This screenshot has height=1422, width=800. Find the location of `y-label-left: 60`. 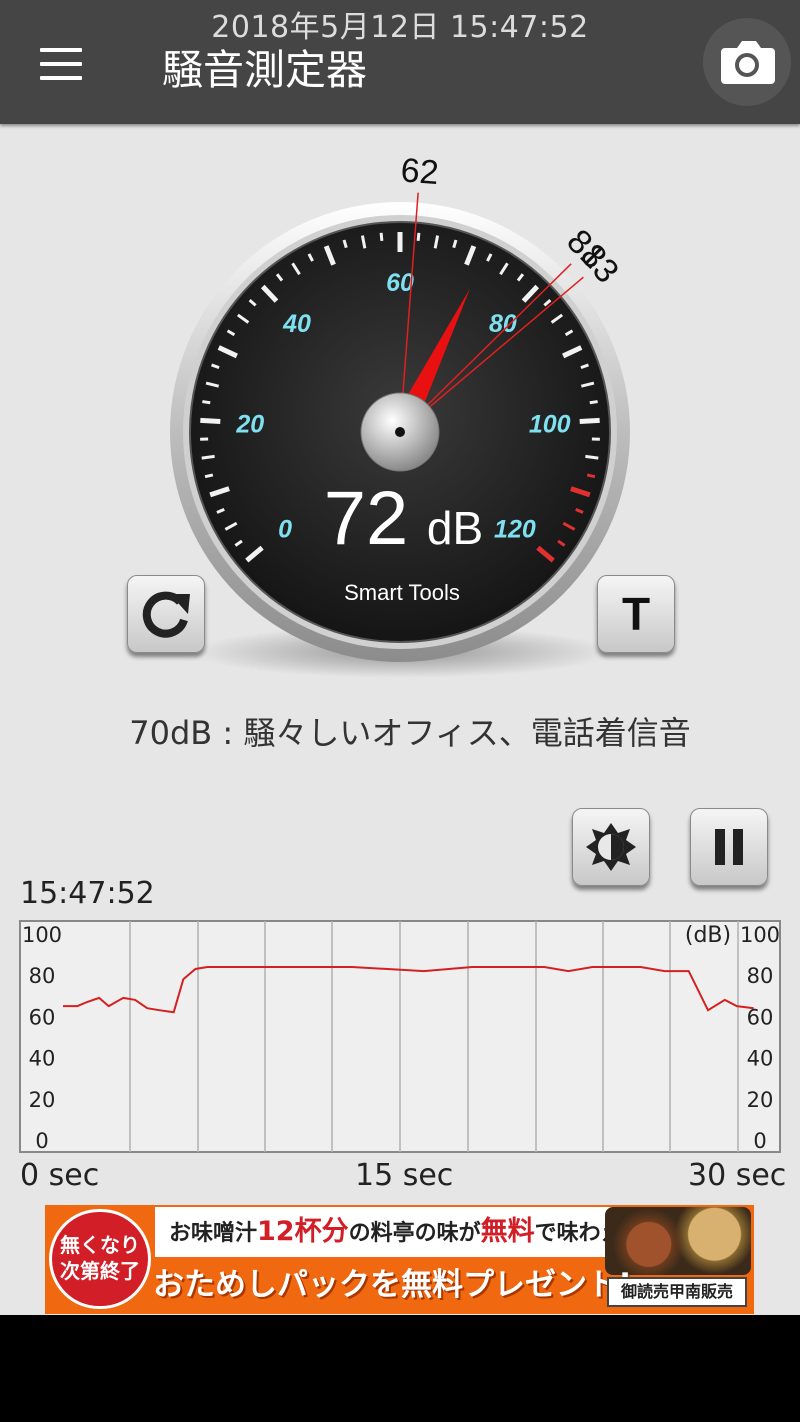

y-label-left: 60 is located at coordinates (42, 1017).